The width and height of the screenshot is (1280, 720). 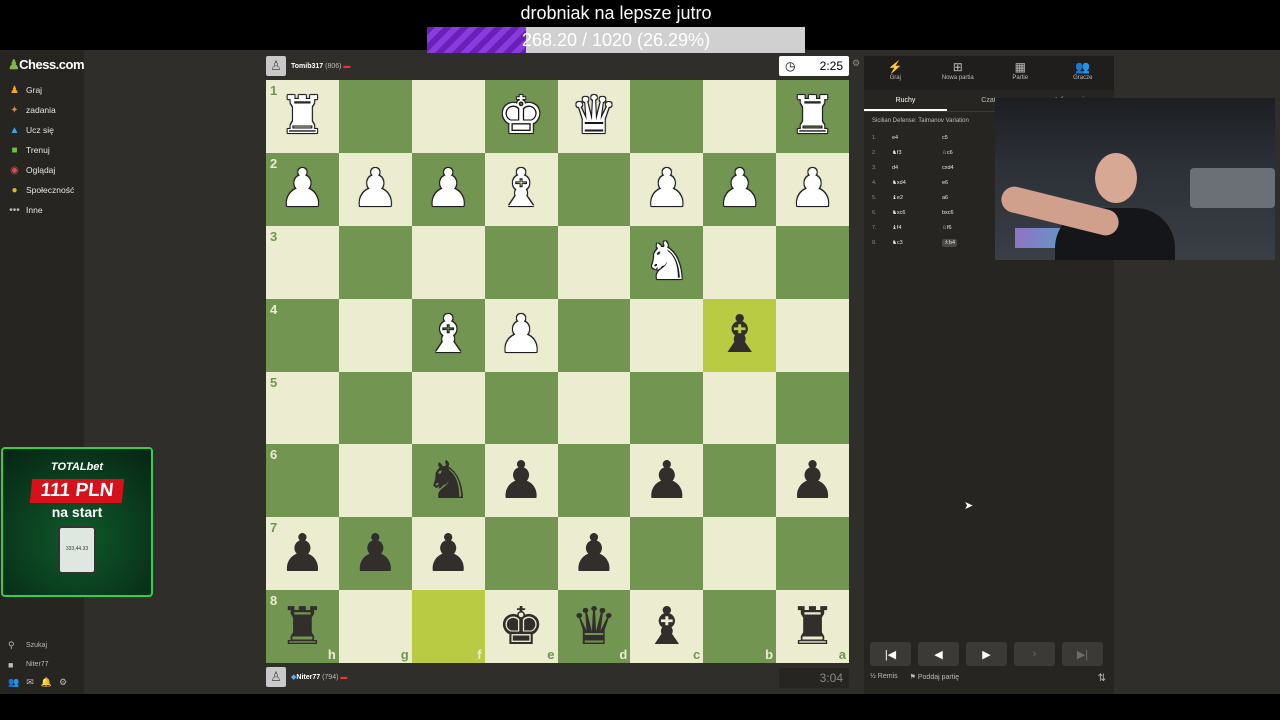 What do you see at coordinates (967, 228) in the screenshot?
I see `black-move: ♘f6` at bounding box center [967, 228].